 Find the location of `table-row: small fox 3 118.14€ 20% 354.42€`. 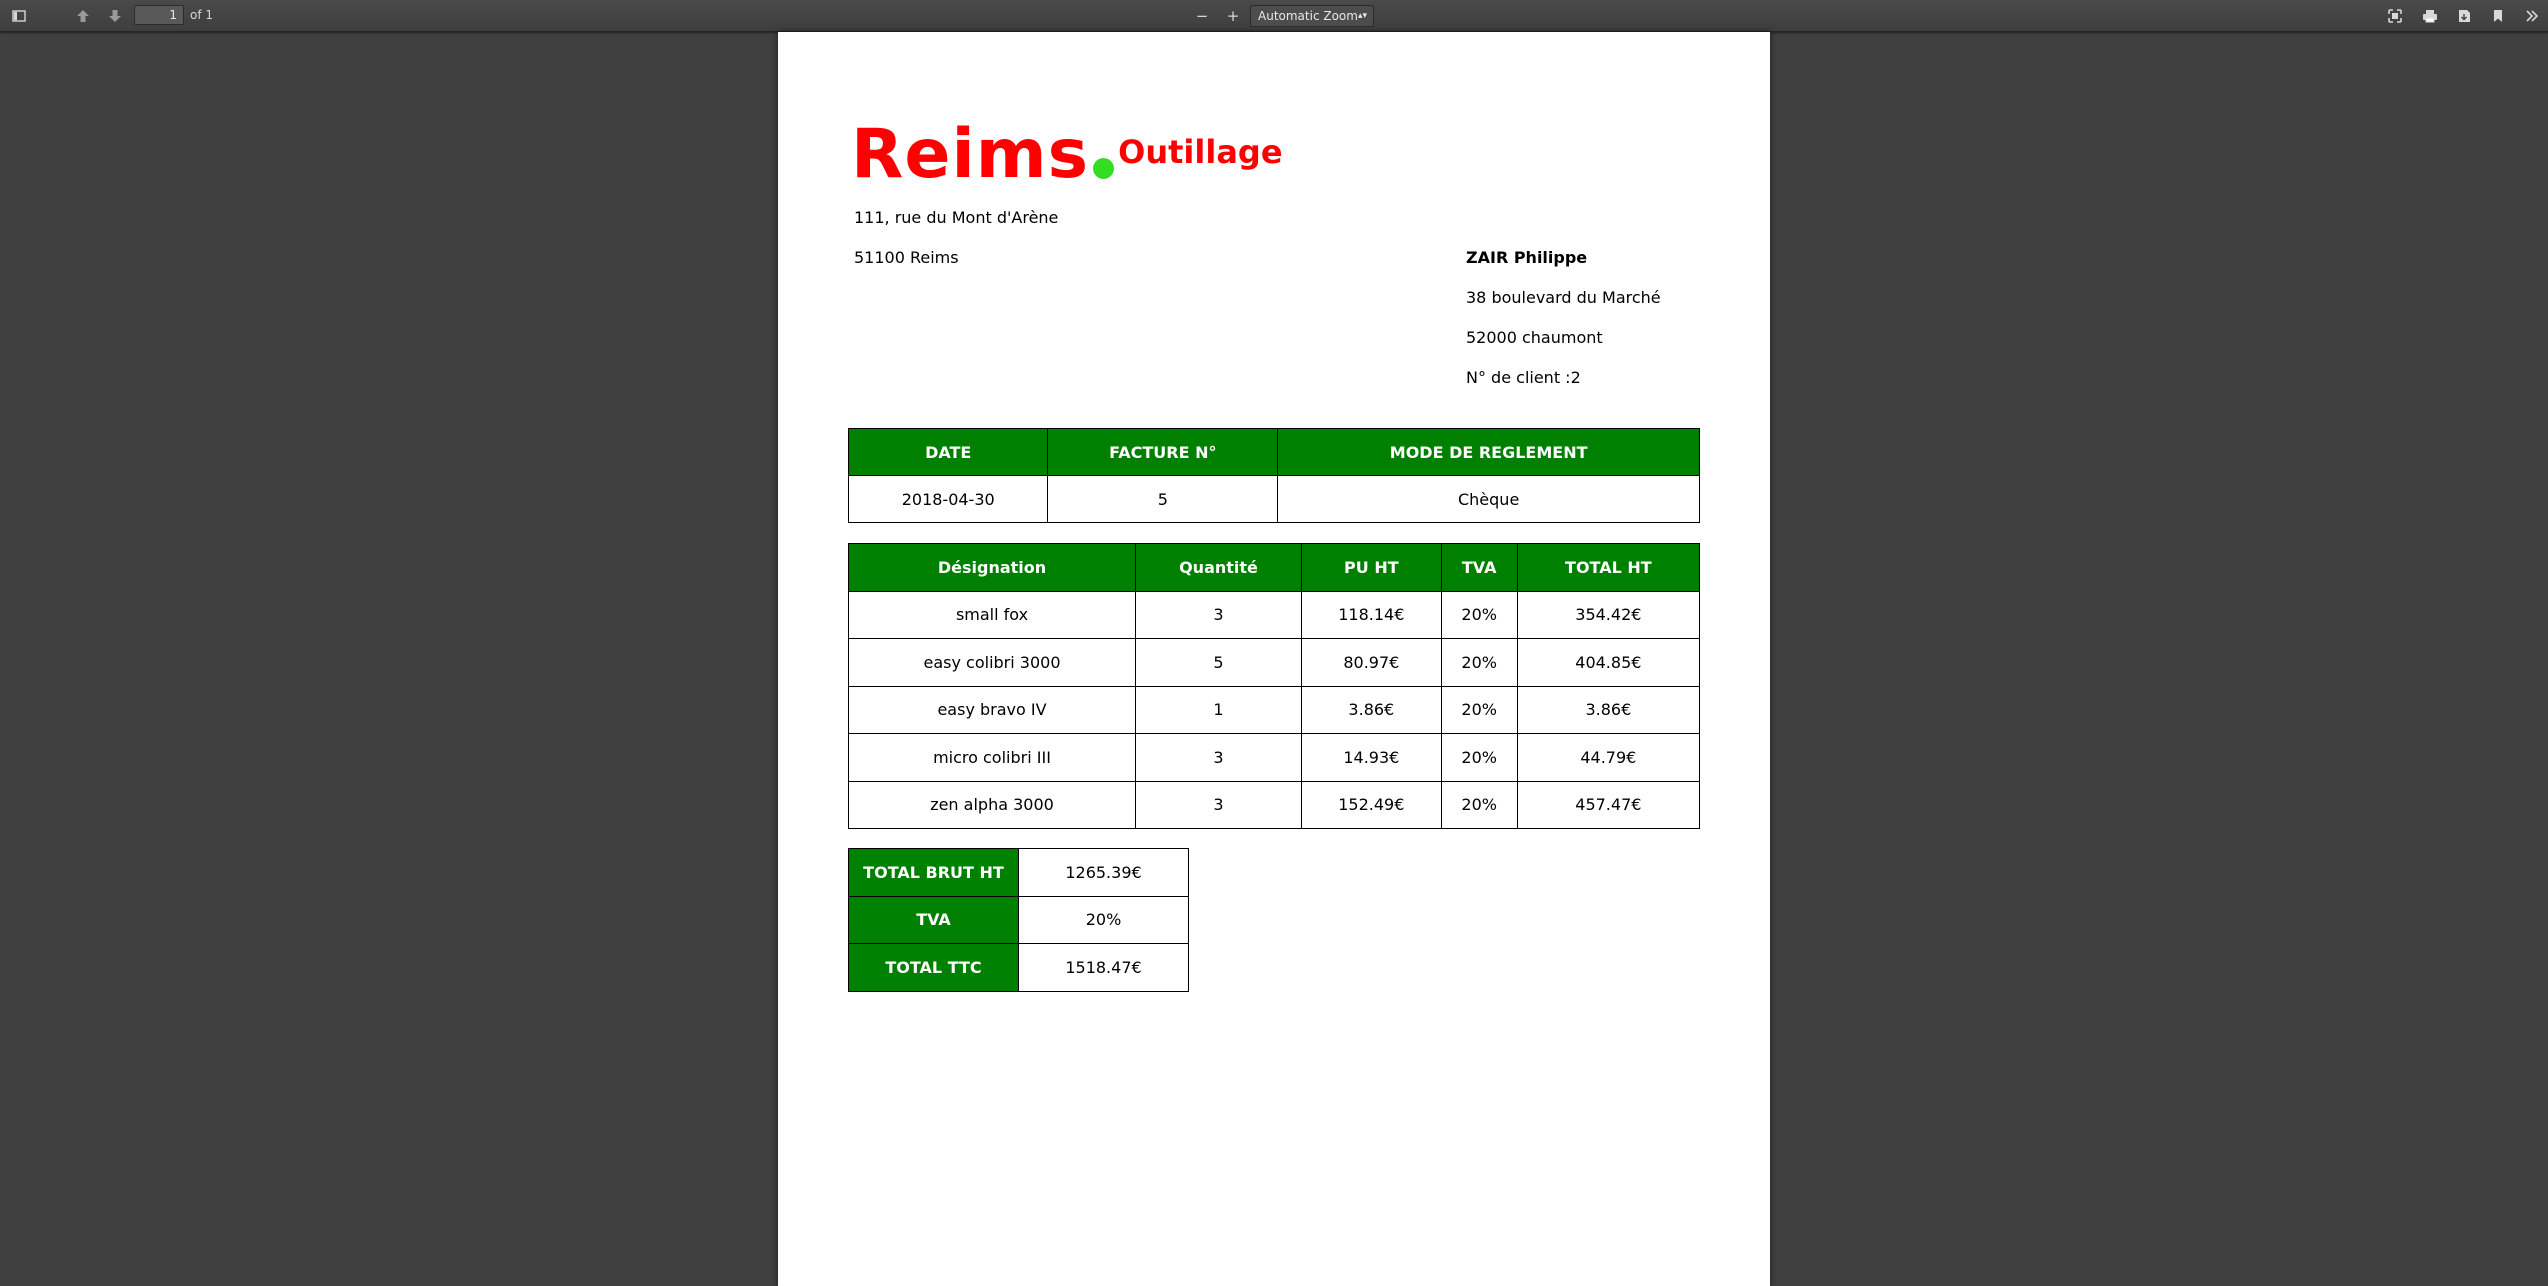

table-row: small fox 3 118.14€ 20% 354.42€ is located at coordinates (1274, 614).